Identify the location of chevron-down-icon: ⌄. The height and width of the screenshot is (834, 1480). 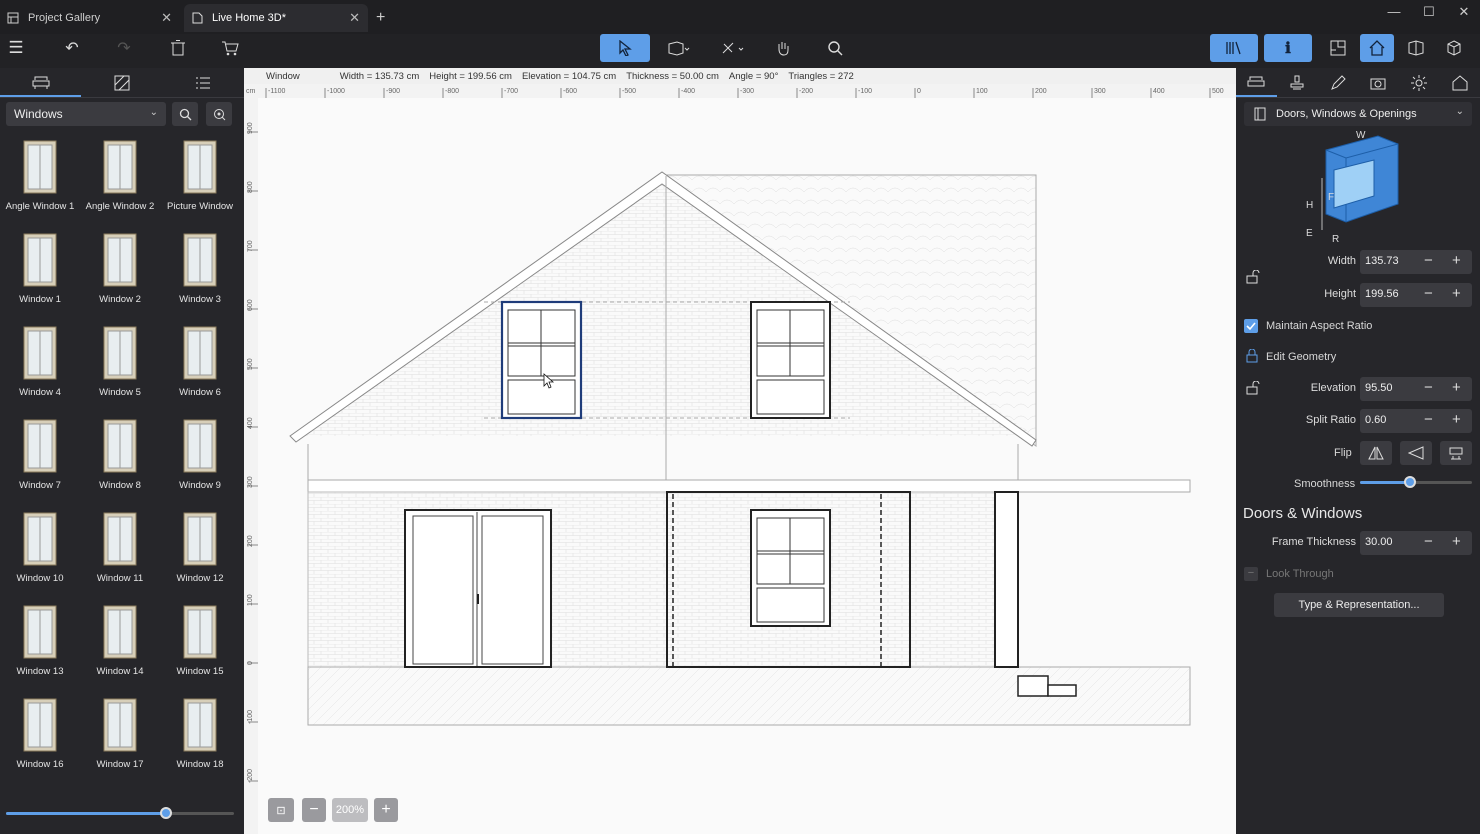
(1459, 111).